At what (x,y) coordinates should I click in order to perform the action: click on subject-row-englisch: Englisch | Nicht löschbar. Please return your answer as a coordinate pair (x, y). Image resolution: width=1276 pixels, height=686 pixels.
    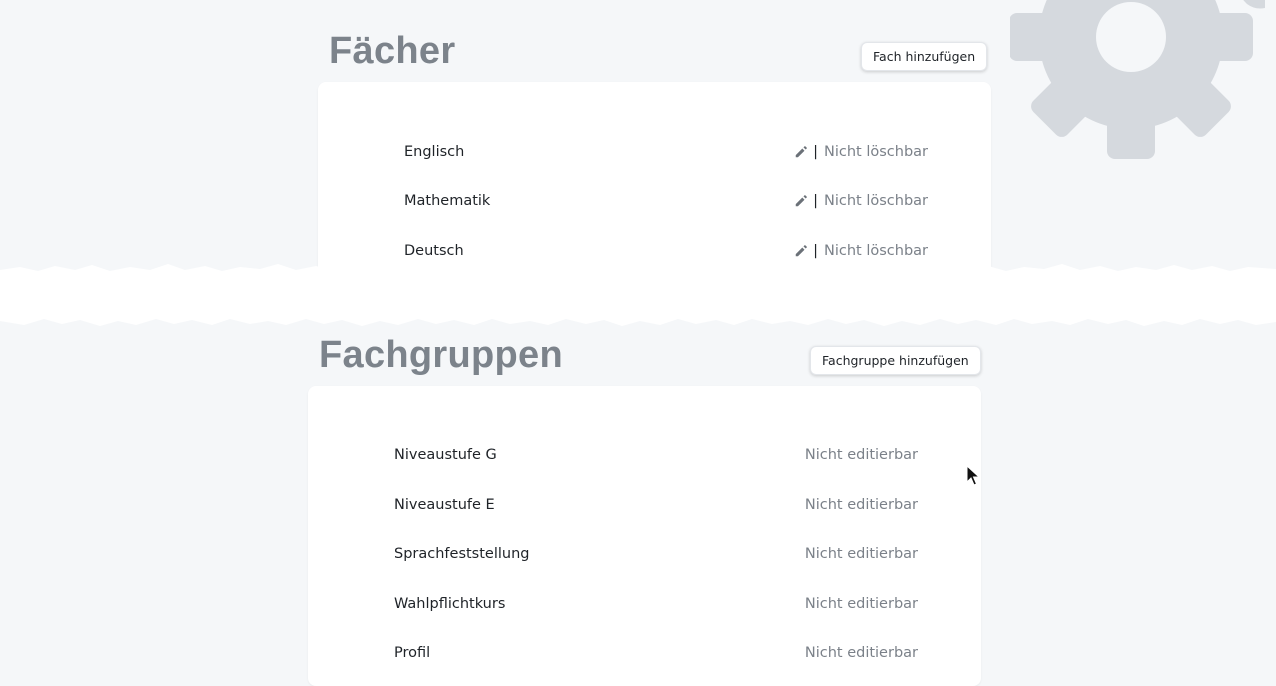
    Looking at the image, I should click on (666, 152).